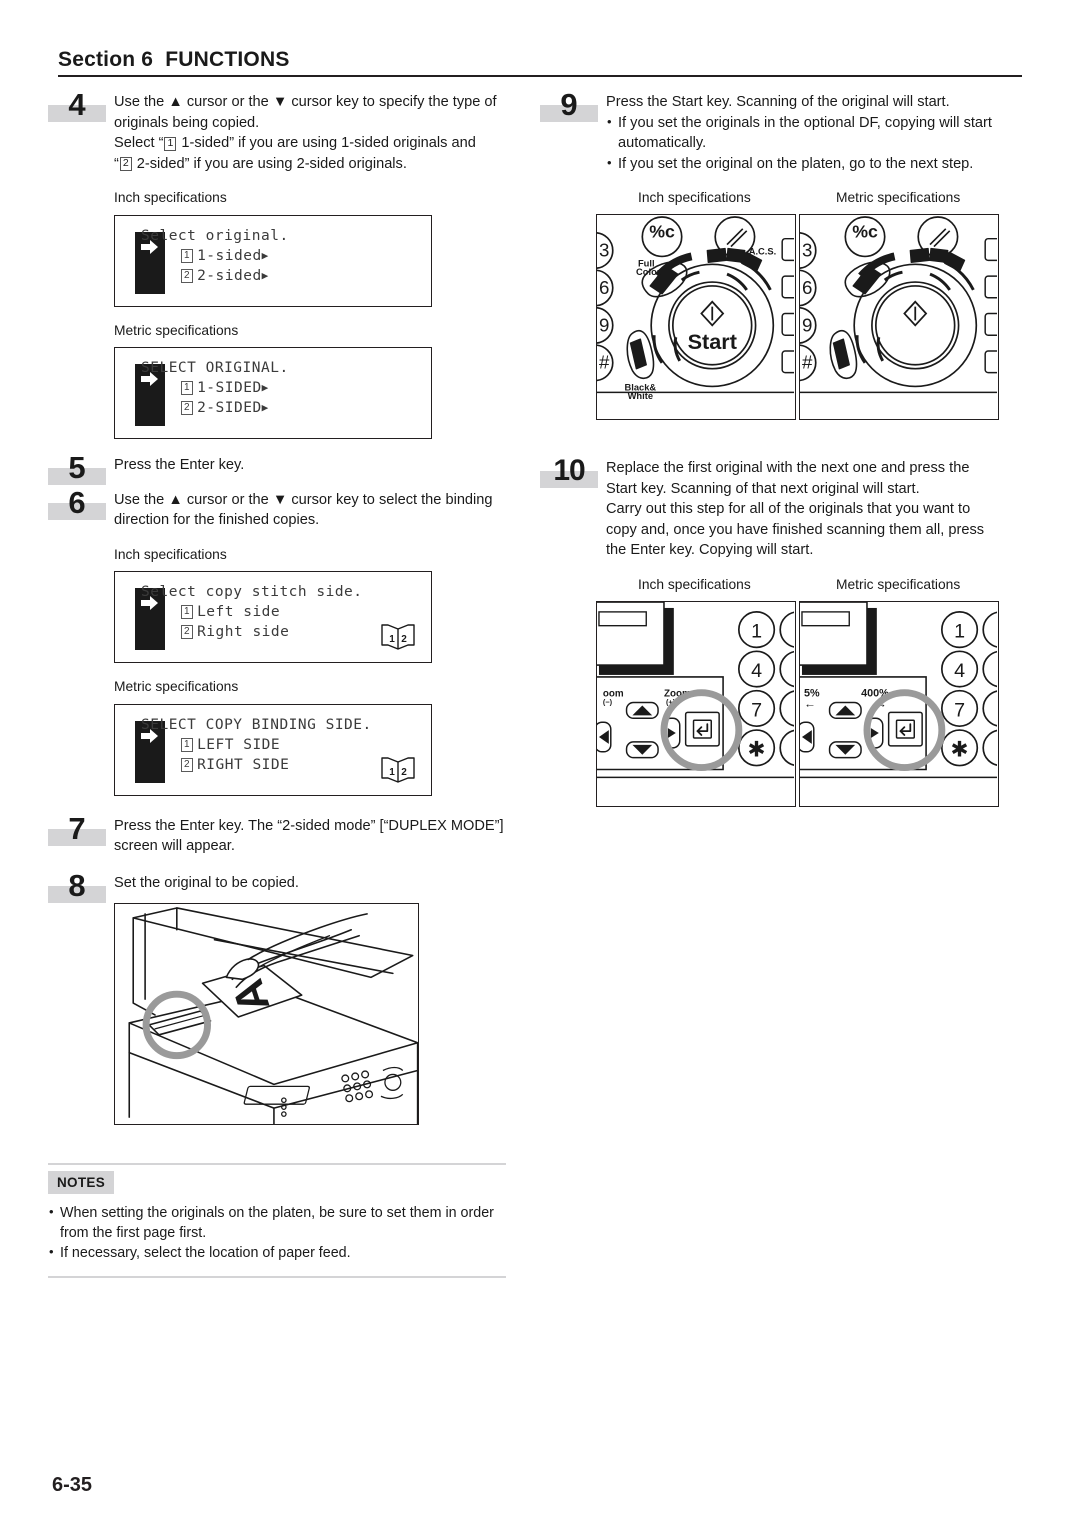  What do you see at coordinates (540, 76) in the screenshot?
I see `header-divider` at bounding box center [540, 76].